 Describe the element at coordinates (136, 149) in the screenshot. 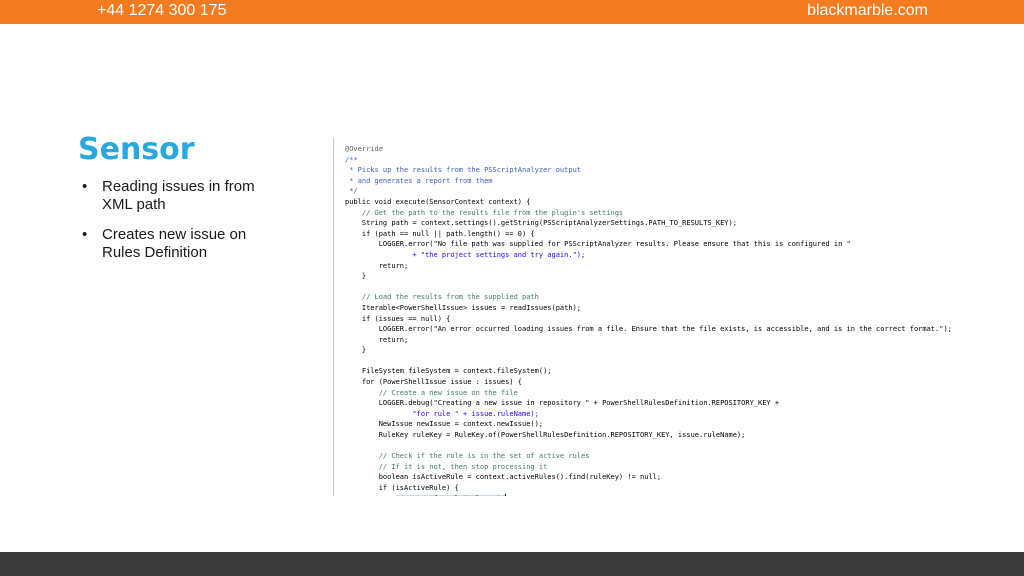

I see `slide-title: Sensor` at that location.